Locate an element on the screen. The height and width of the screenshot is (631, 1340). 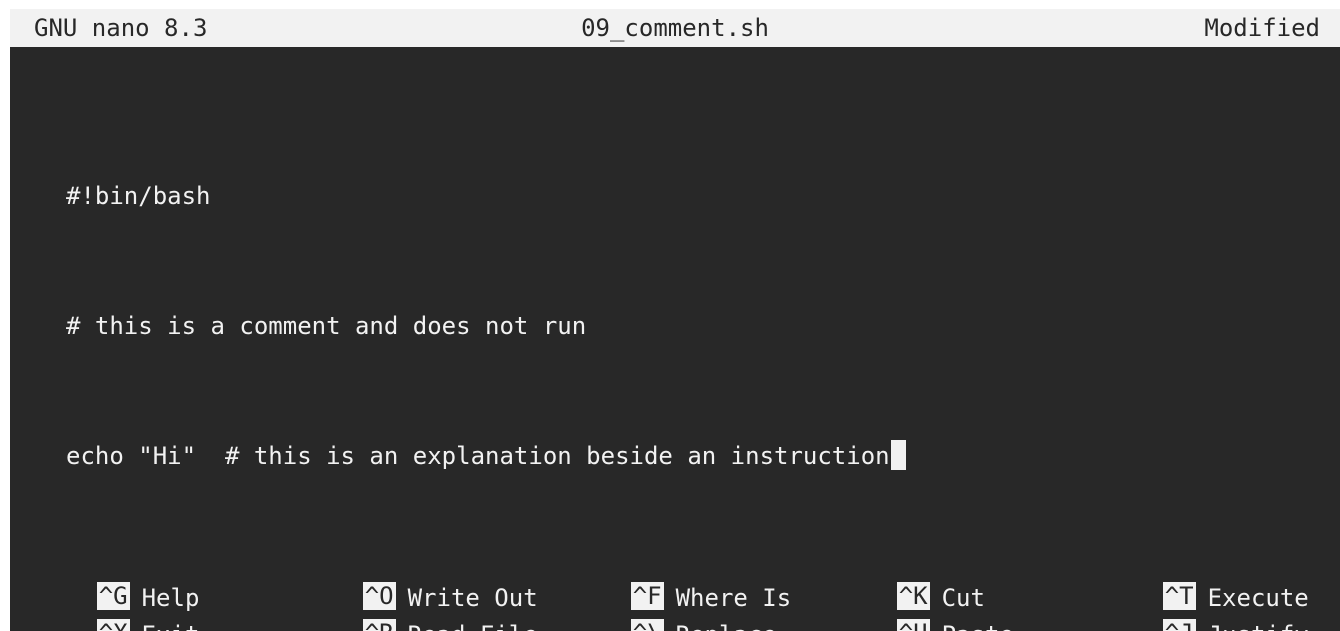
nano-titlebar: GNU nano 8.3 09_comment.sh Modified is located at coordinates (675, 28).